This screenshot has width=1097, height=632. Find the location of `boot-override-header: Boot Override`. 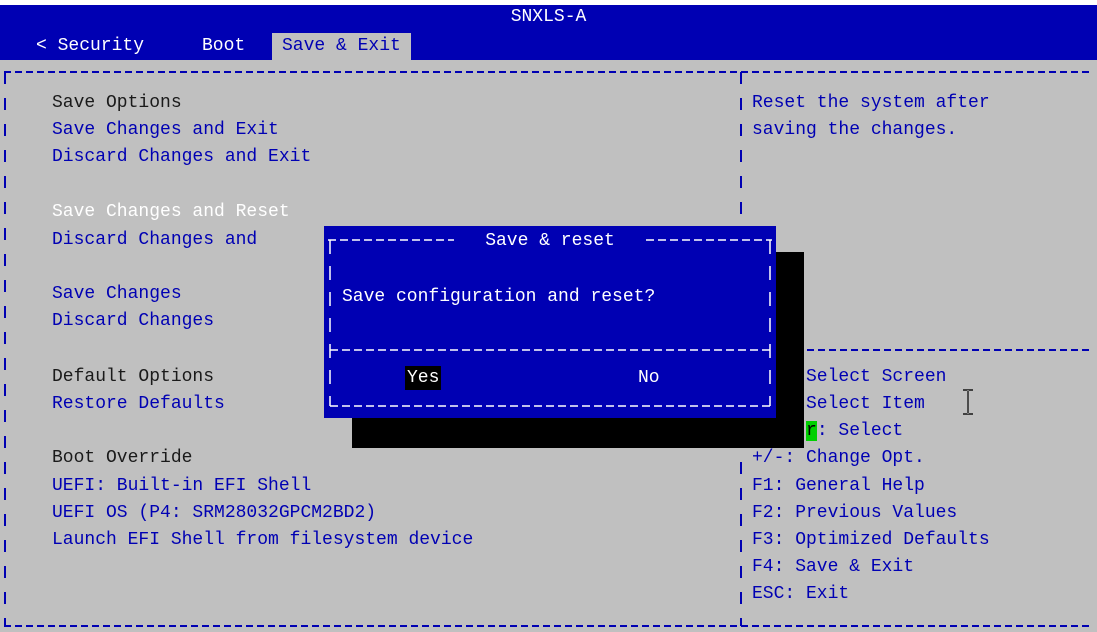

boot-override-header: Boot Override is located at coordinates (122, 458).